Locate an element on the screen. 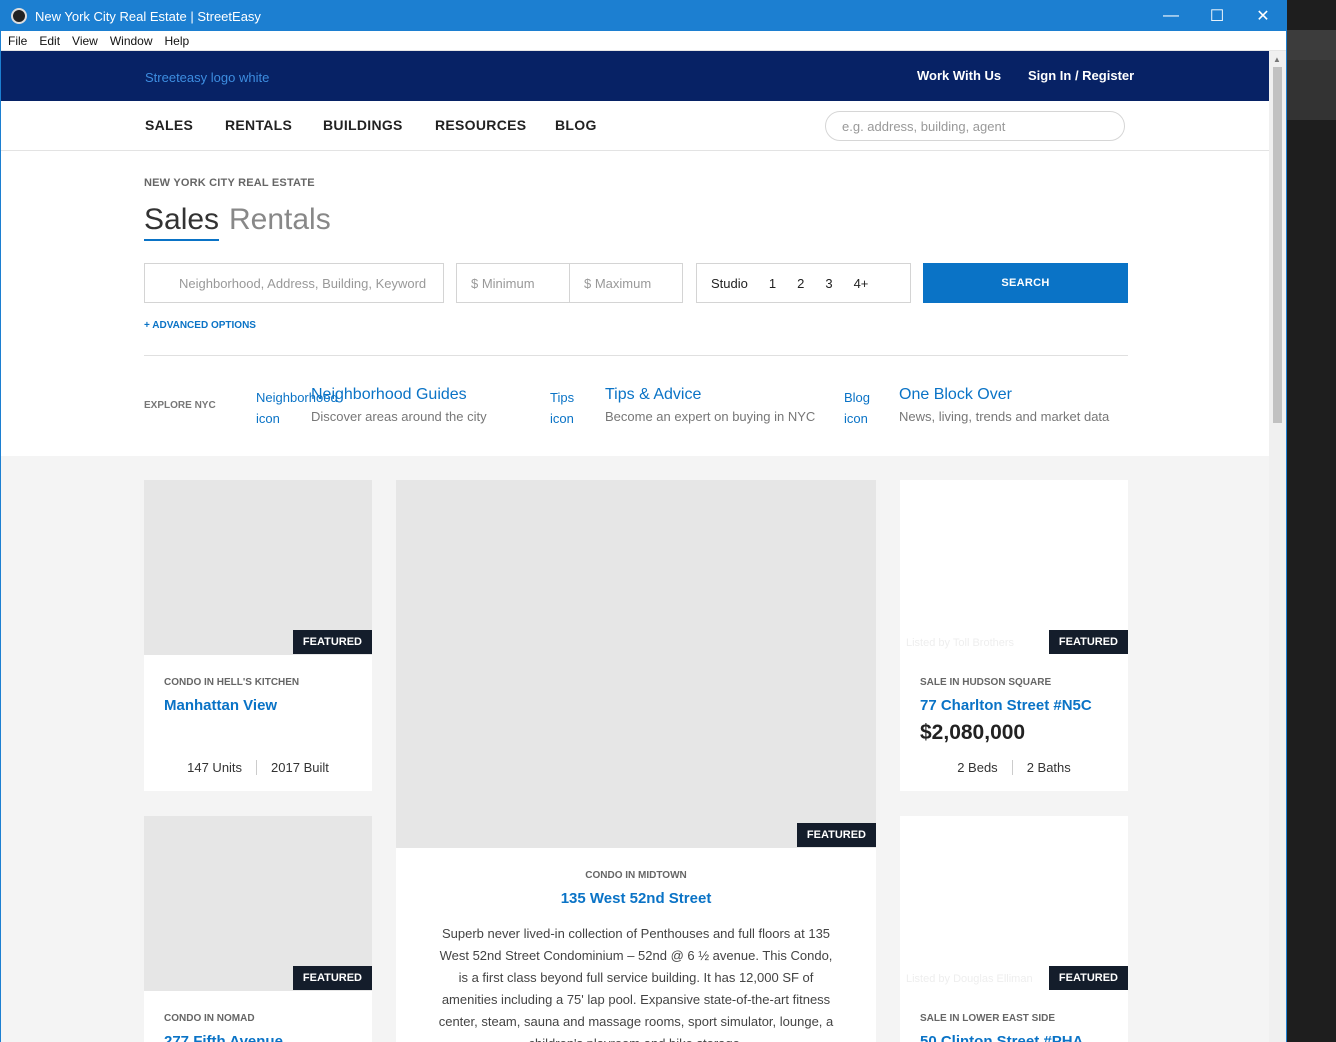  neighborhood-guides-link: Neighborhood Guides is located at coordinates (389, 395).